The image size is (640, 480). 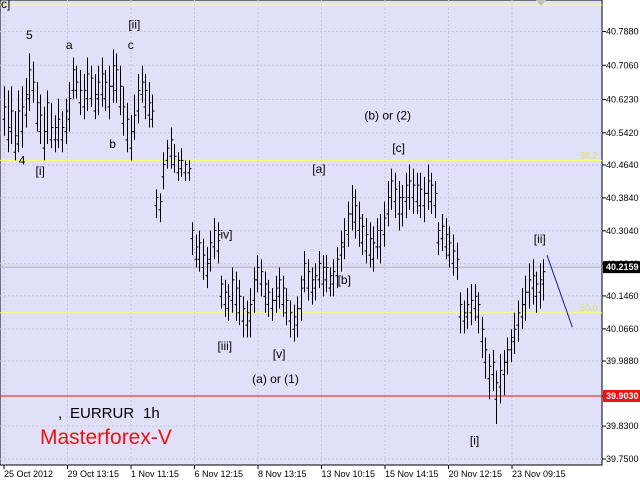 I want to click on wave-label: a, so click(x=69, y=45).